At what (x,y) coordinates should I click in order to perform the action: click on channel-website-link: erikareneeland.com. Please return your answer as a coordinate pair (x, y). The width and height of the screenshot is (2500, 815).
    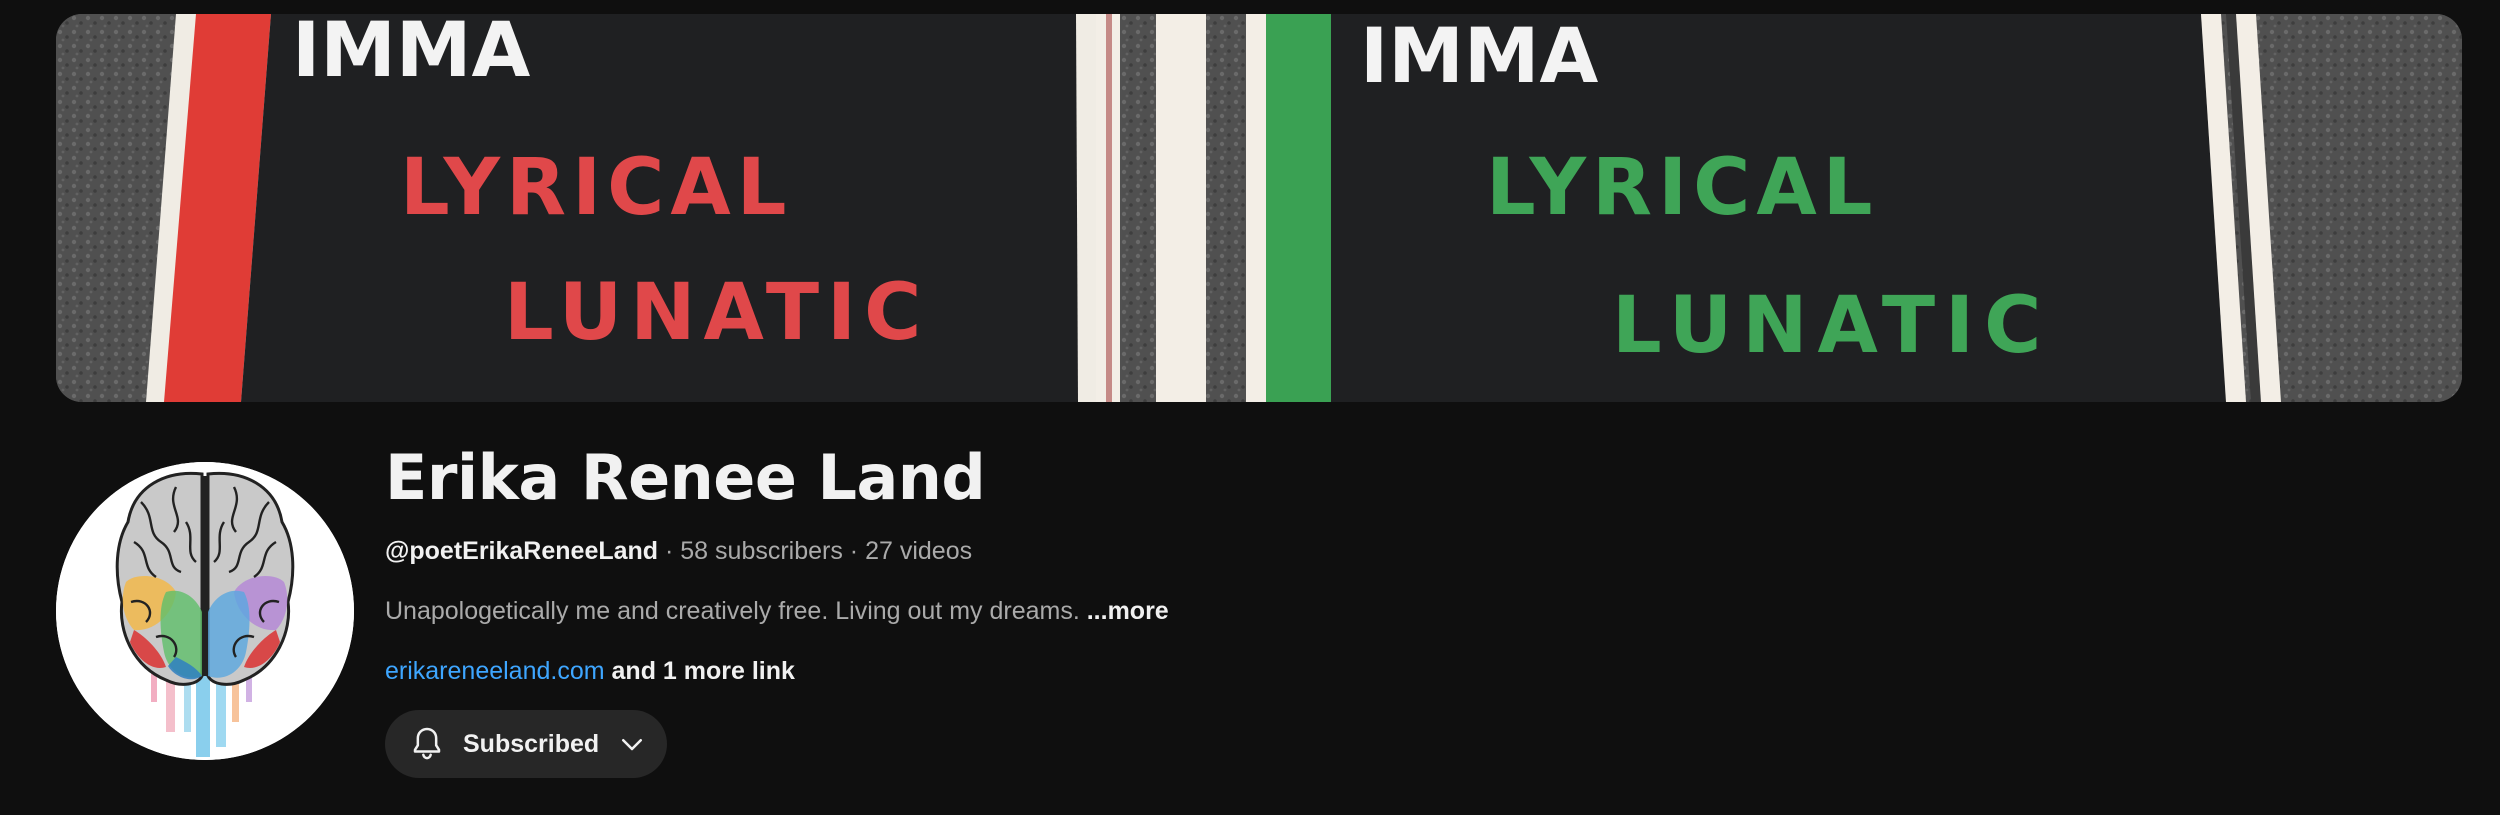
    Looking at the image, I should click on (495, 671).